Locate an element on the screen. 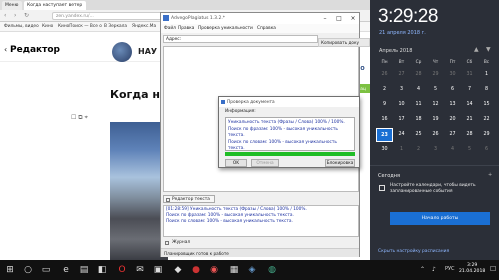 The width and height of the screenshot is (499, 280). bookmark-item: КиноПоиск — Все о is located at coordinates (80, 26).